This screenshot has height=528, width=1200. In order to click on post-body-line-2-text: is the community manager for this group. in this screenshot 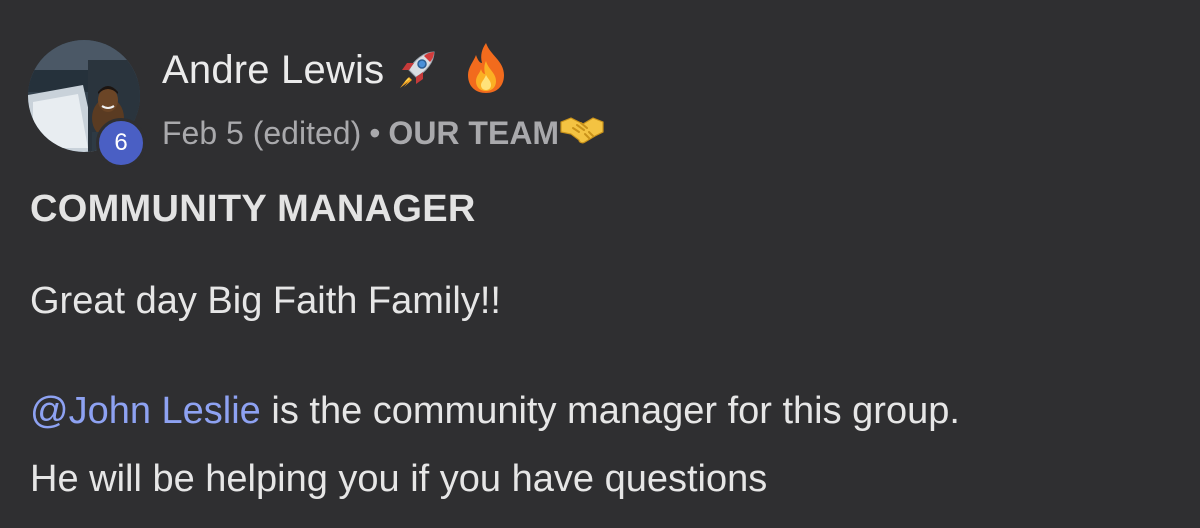, I will do `click(610, 411)`.